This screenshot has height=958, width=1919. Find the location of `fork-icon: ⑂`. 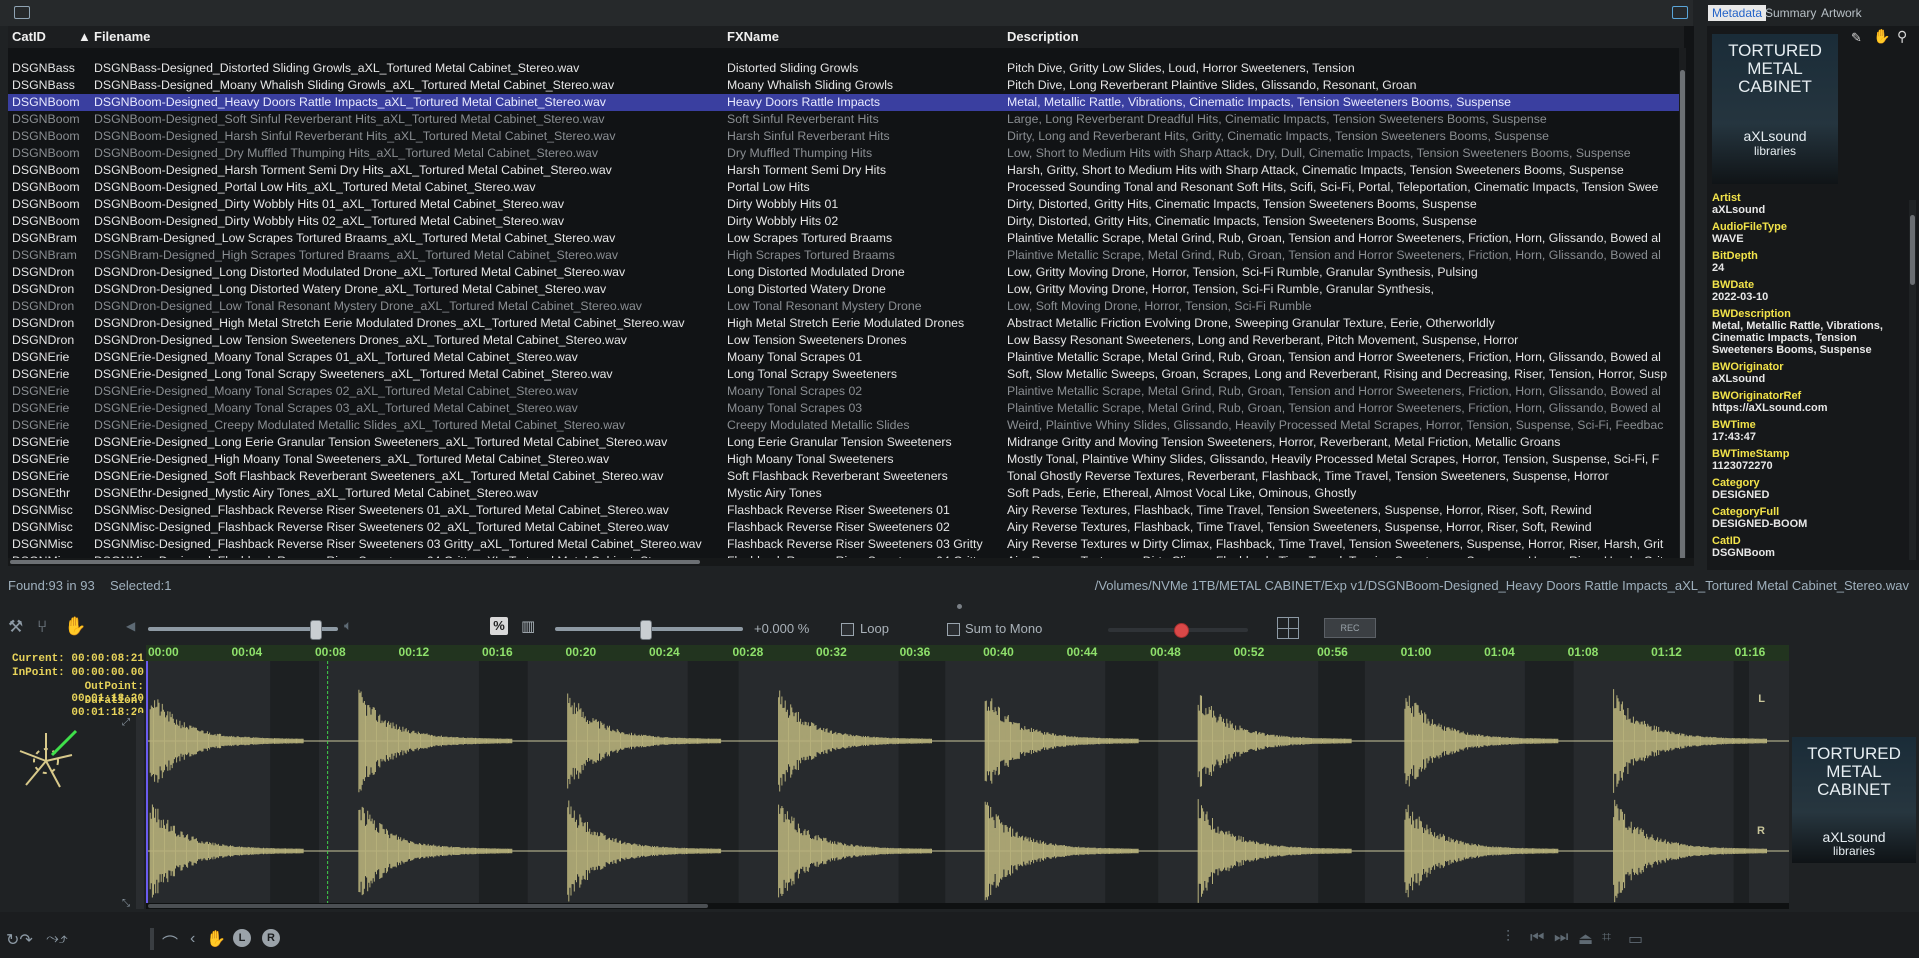

fork-icon: ⑂ is located at coordinates (42, 627).